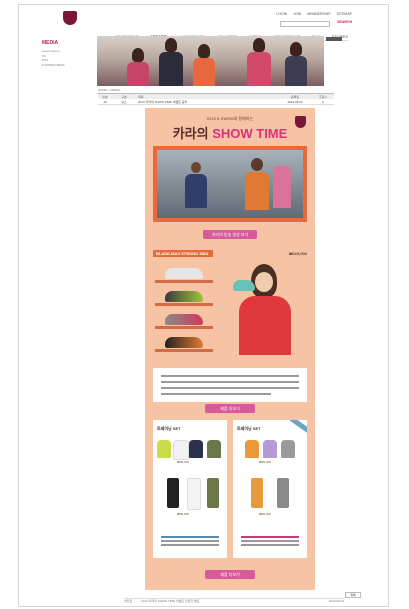  What do you see at coordinates (295, 101) in the screenshot?
I see `cell-date: 2013.03.04` at bounding box center [295, 101].